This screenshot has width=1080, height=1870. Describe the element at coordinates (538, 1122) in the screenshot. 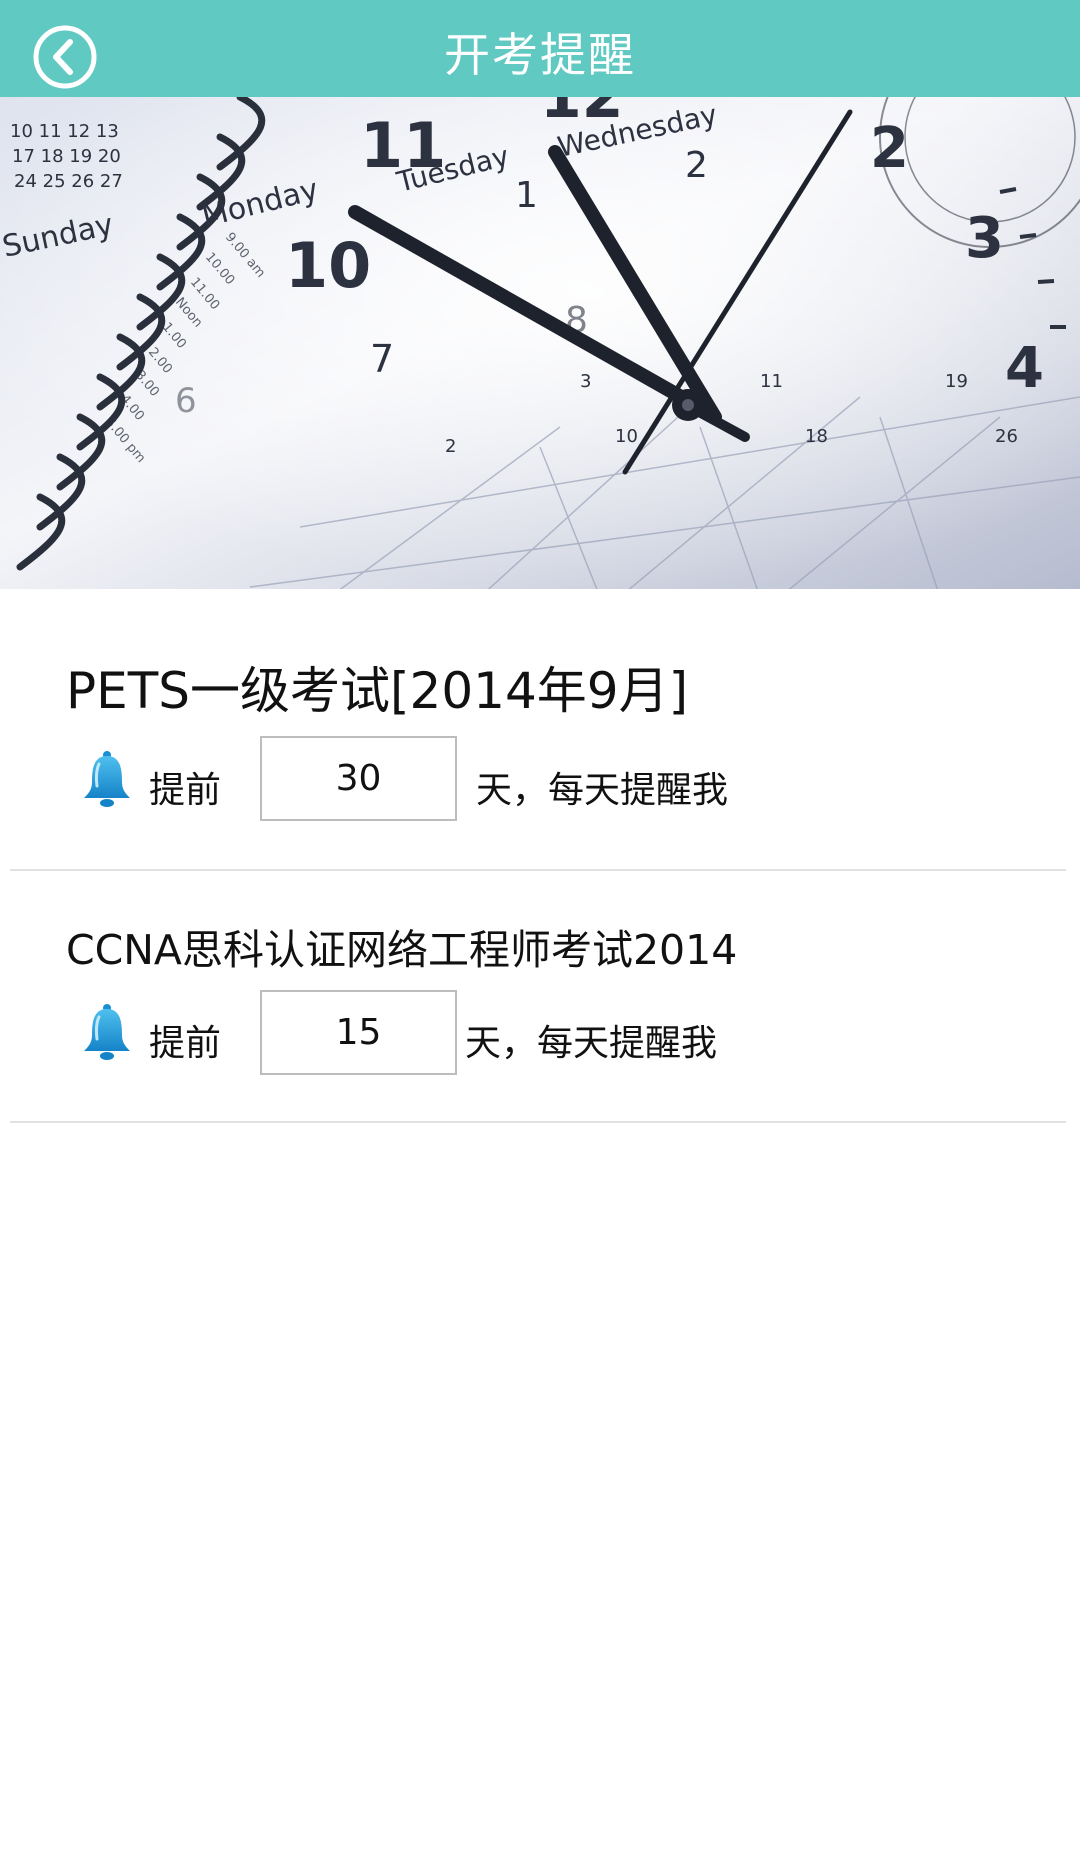

I see `divider` at that location.